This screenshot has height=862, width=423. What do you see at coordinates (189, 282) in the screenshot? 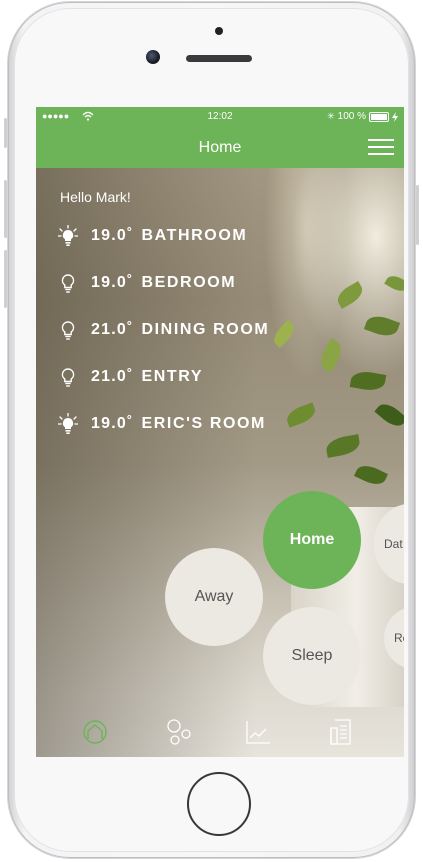
I see `room-name: BEDROOM` at bounding box center [189, 282].